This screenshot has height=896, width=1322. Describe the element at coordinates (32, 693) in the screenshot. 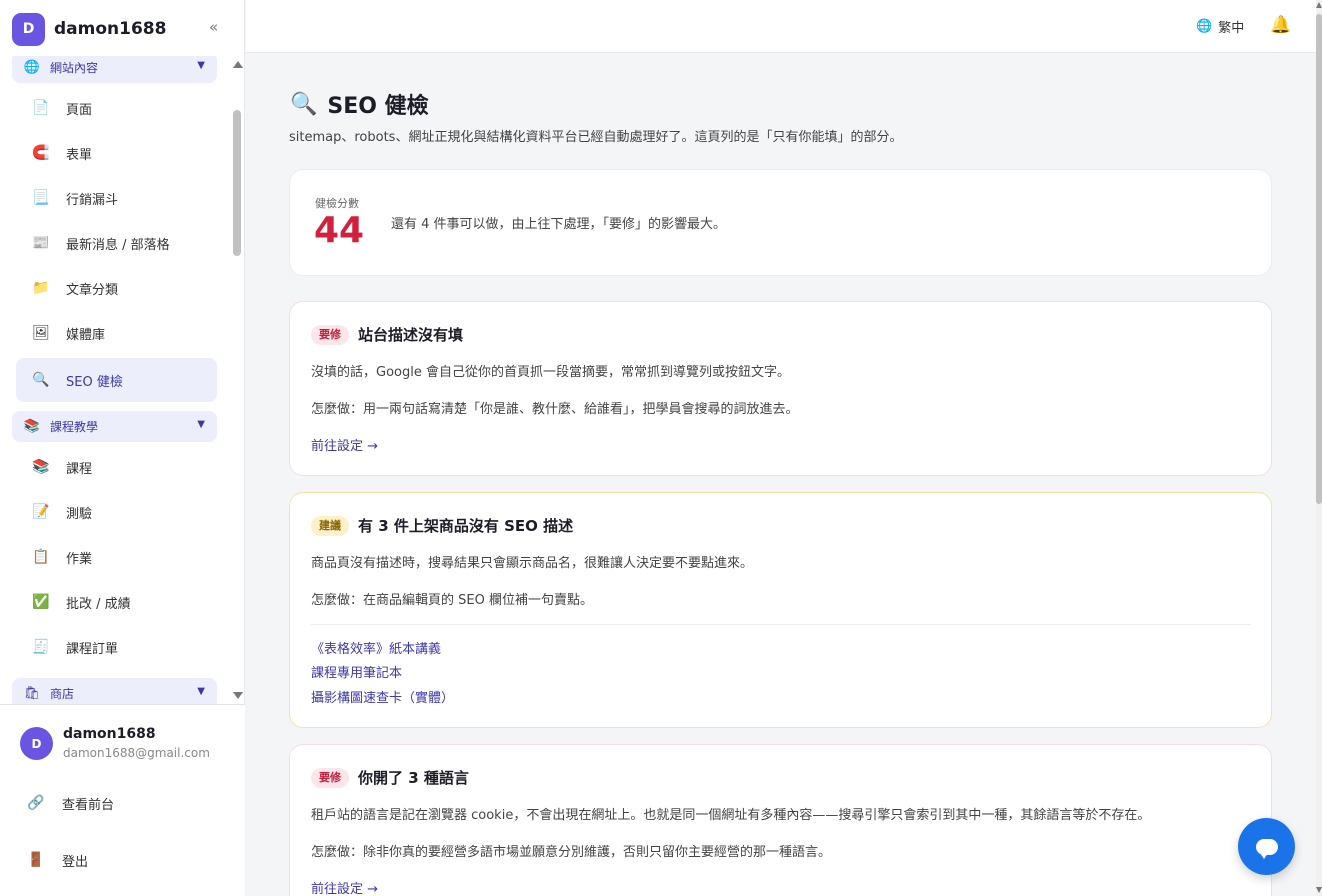

I see `shopping-bag-icon: 🛍` at that location.